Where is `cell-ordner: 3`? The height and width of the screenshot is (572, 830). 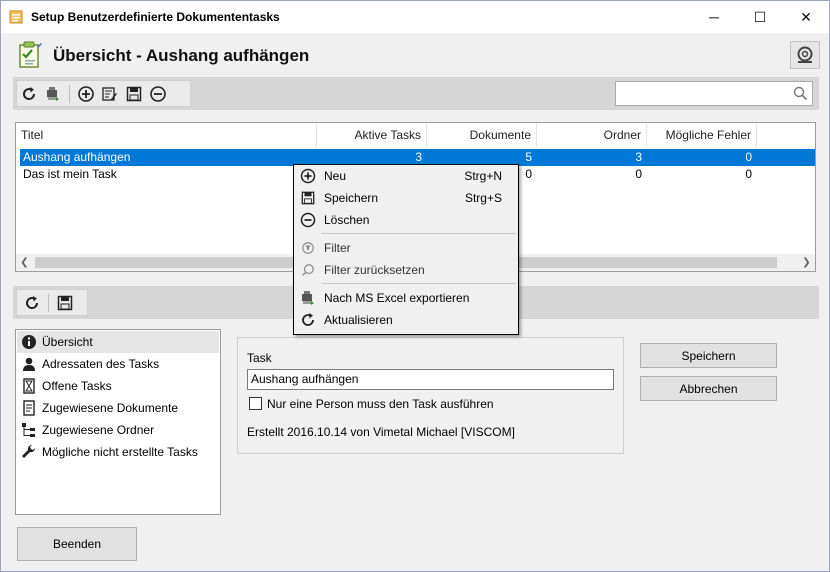
cell-ordner: 3 is located at coordinates (638, 157).